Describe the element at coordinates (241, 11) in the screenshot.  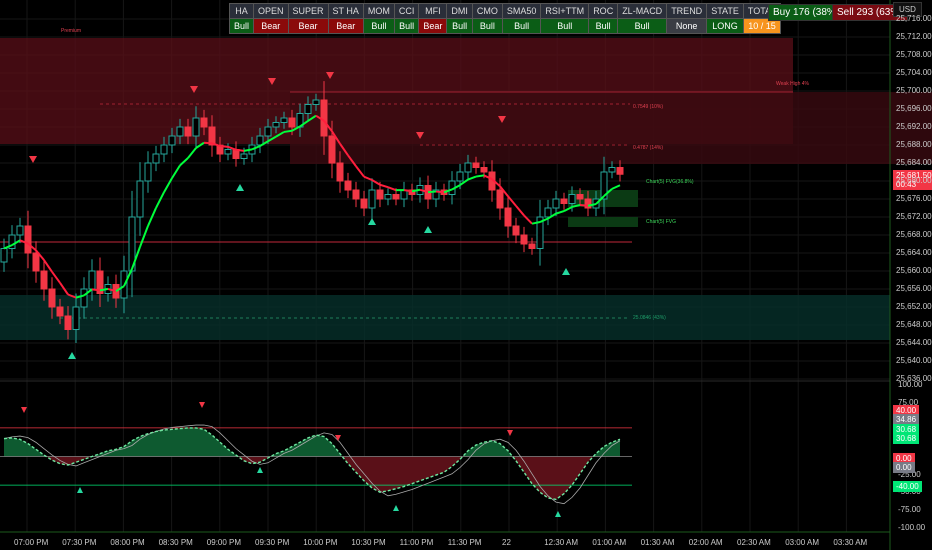
I see `dashboard-header-ha: HA` at that location.